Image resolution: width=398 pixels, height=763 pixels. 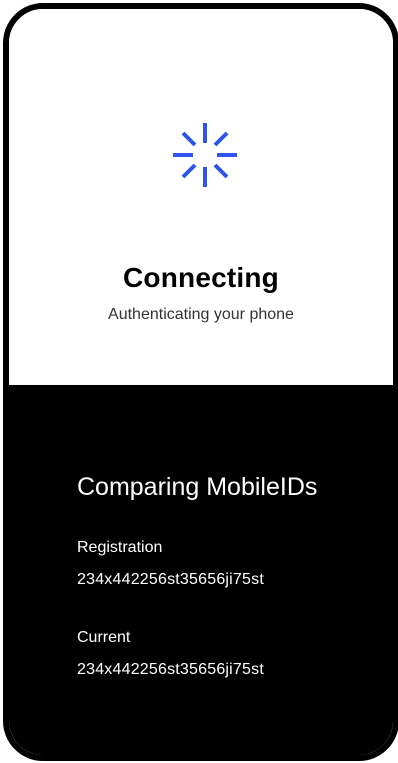 What do you see at coordinates (104, 637) in the screenshot?
I see `current-label: Current` at bounding box center [104, 637].